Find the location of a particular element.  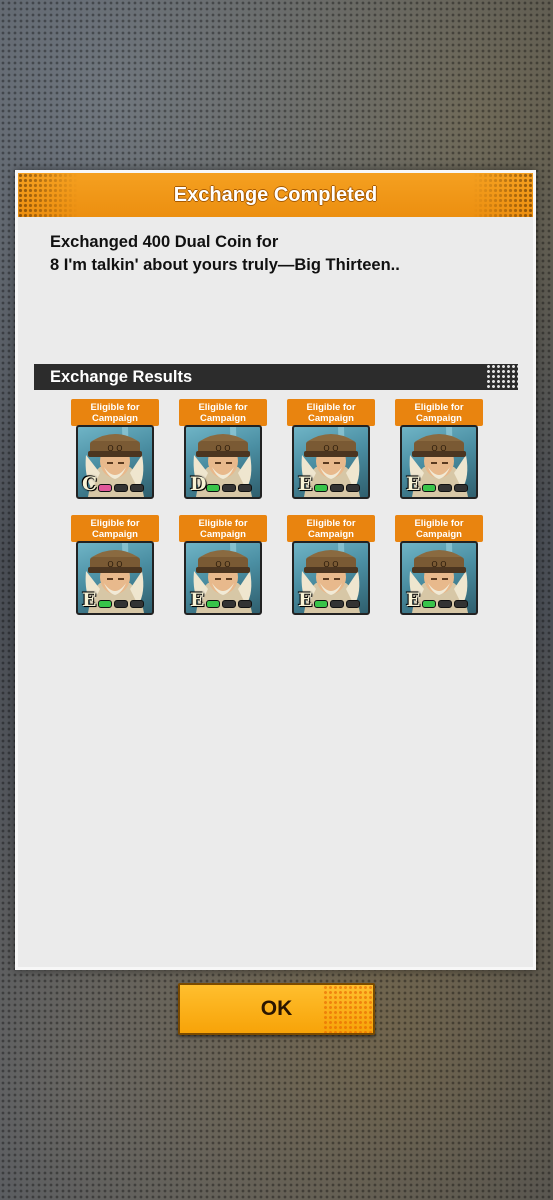

results-section-header: Exchange Results is located at coordinates (276, 377).